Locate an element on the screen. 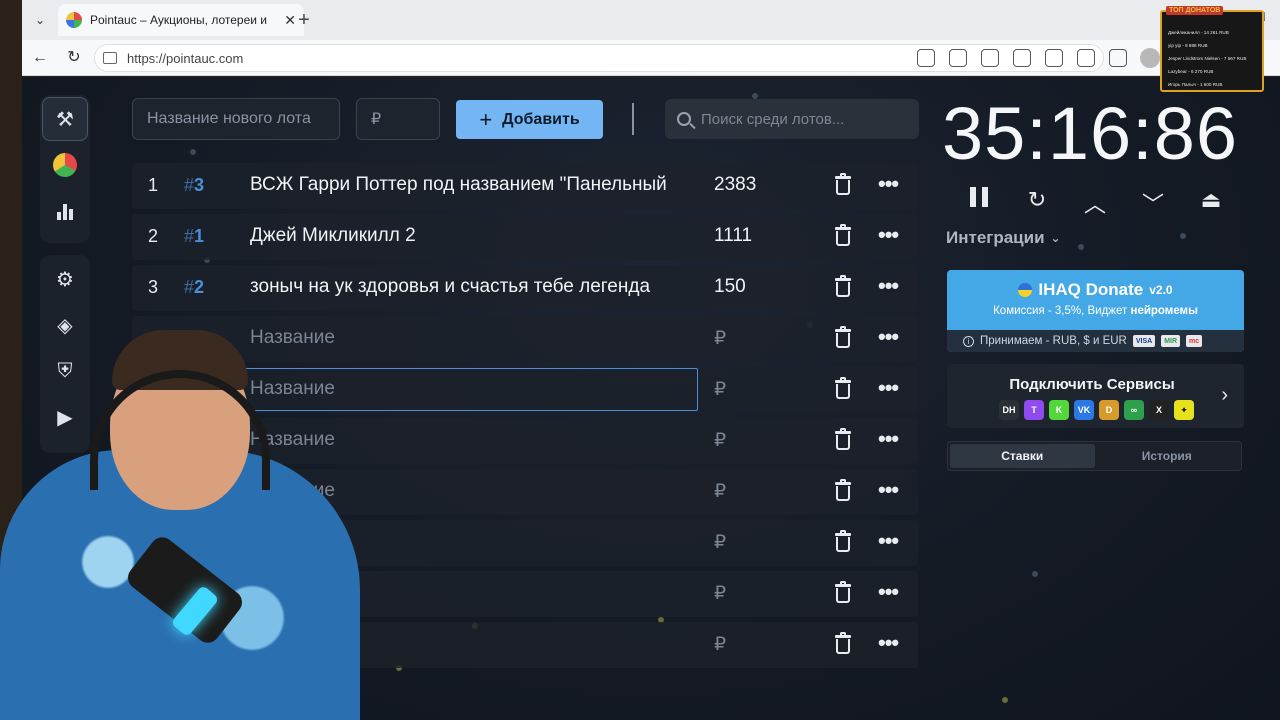 The width and height of the screenshot is (1280, 720). kick-icon: K is located at coordinates (1059, 410).